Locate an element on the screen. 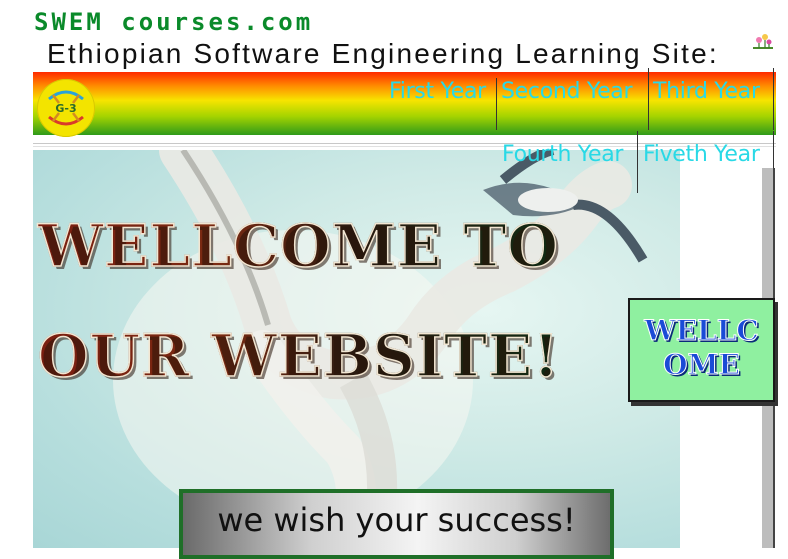 The image size is (788, 559). welcome-box: WELLC OME is located at coordinates (701, 350).